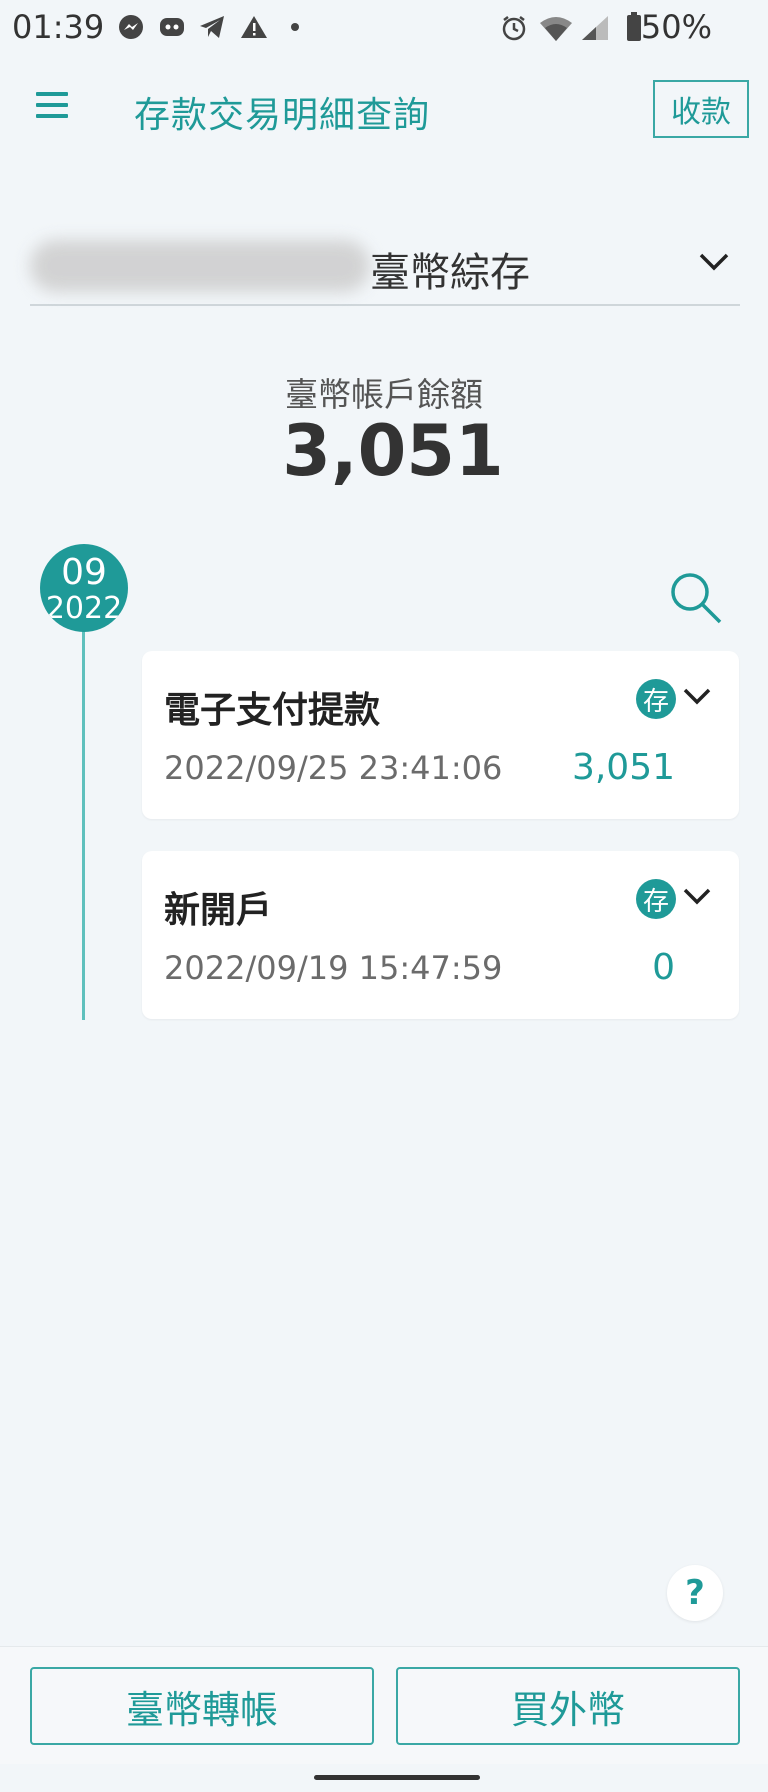 The width and height of the screenshot is (768, 1792). I want to click on collect-button: 收款, so click(701, 109).